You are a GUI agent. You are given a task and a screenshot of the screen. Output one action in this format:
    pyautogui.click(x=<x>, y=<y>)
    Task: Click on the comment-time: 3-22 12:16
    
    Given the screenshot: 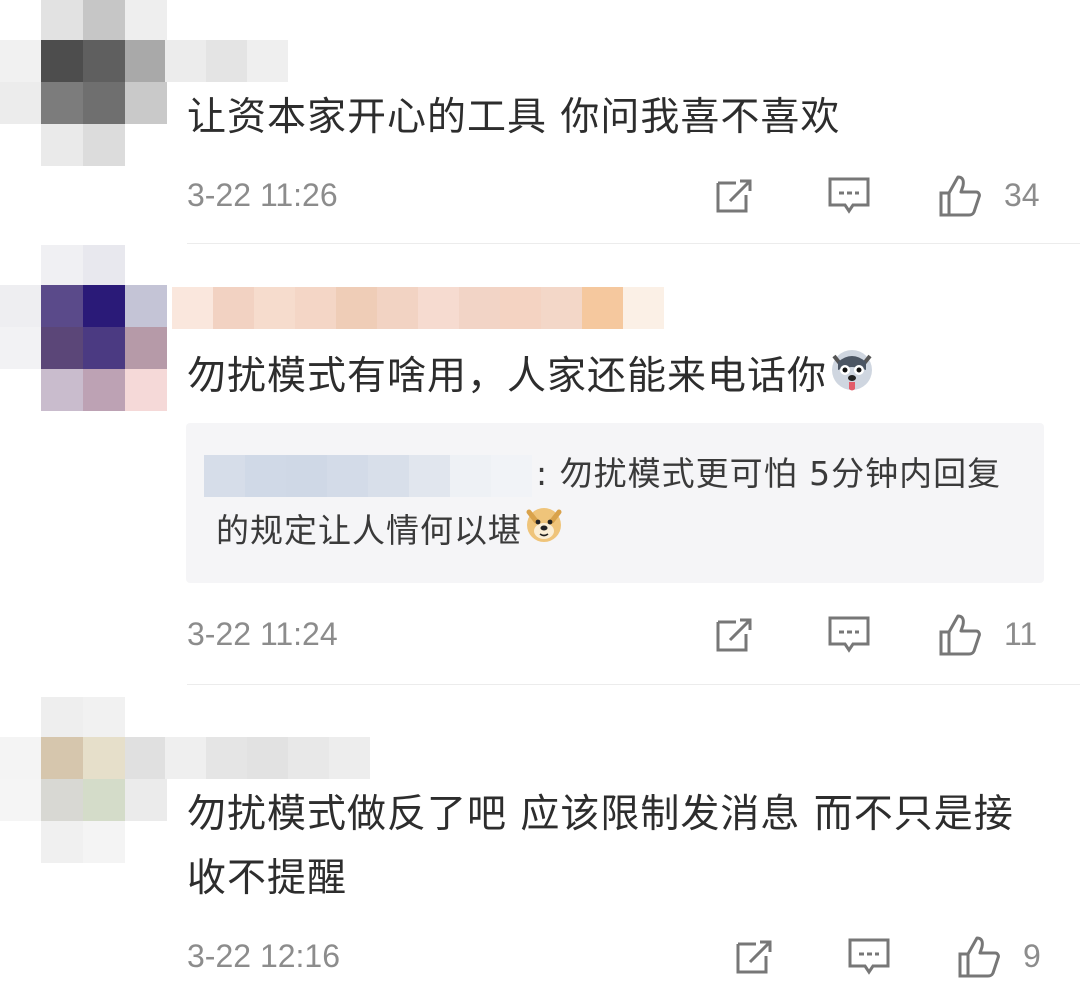 What is the action you would take?
    pyautogui.click(x=264, y=956)
    